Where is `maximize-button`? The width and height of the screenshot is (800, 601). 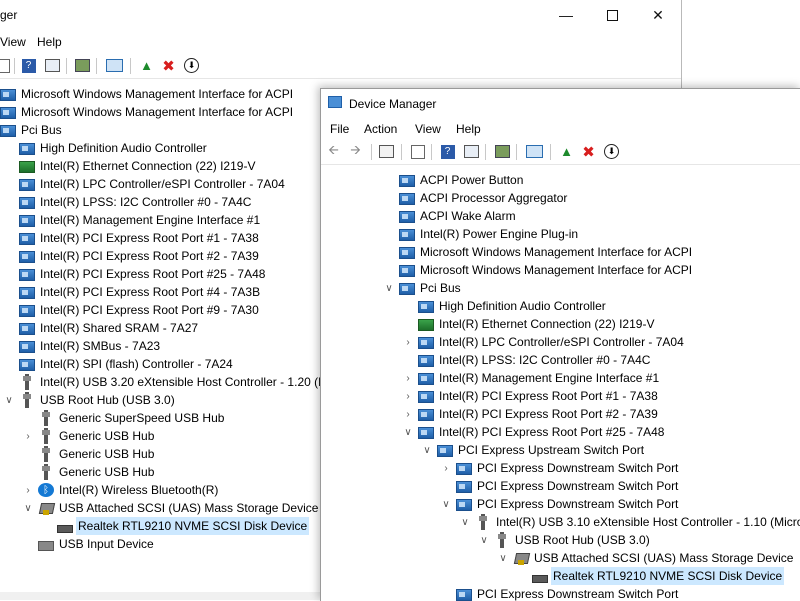 maximize-button is located at coordinates (612, 15).